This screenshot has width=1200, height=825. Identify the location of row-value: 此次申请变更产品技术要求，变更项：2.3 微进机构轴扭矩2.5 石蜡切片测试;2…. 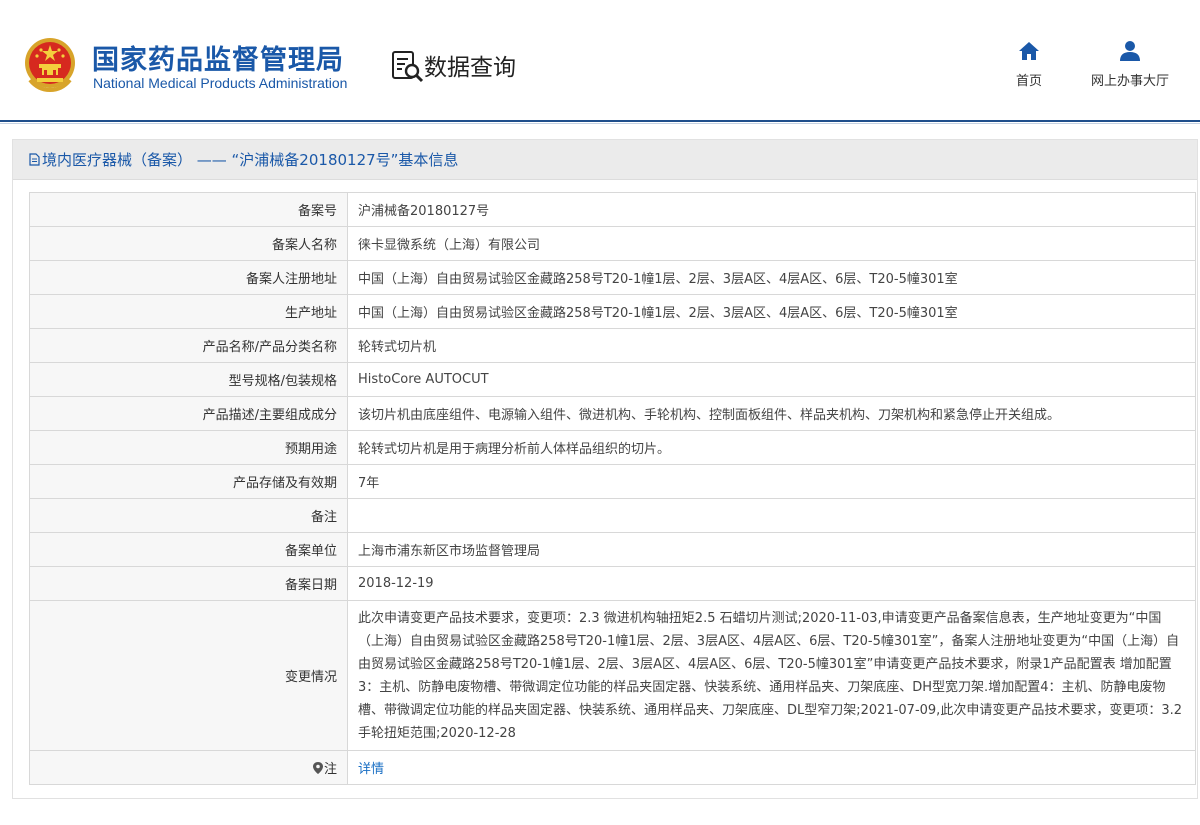
(771, 675).